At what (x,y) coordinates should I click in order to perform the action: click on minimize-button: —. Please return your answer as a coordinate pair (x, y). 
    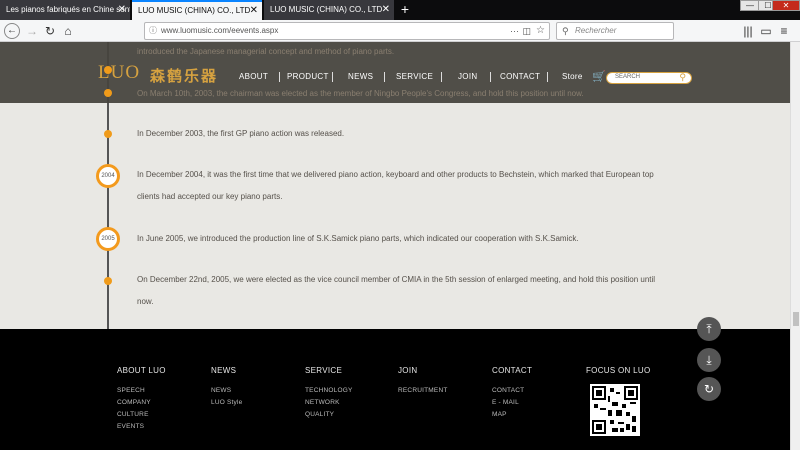
    Looking at the image, I should click on (750, 5).